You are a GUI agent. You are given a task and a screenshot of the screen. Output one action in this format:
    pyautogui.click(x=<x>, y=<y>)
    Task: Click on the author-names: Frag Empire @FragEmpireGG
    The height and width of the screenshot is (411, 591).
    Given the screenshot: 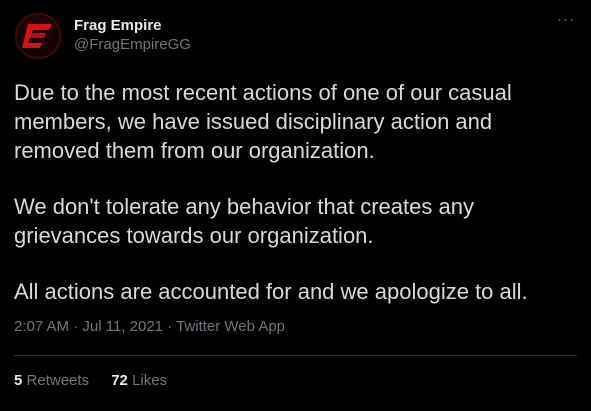 What is the action you would take?
    pyautogui.click(x=132, y=36)
    